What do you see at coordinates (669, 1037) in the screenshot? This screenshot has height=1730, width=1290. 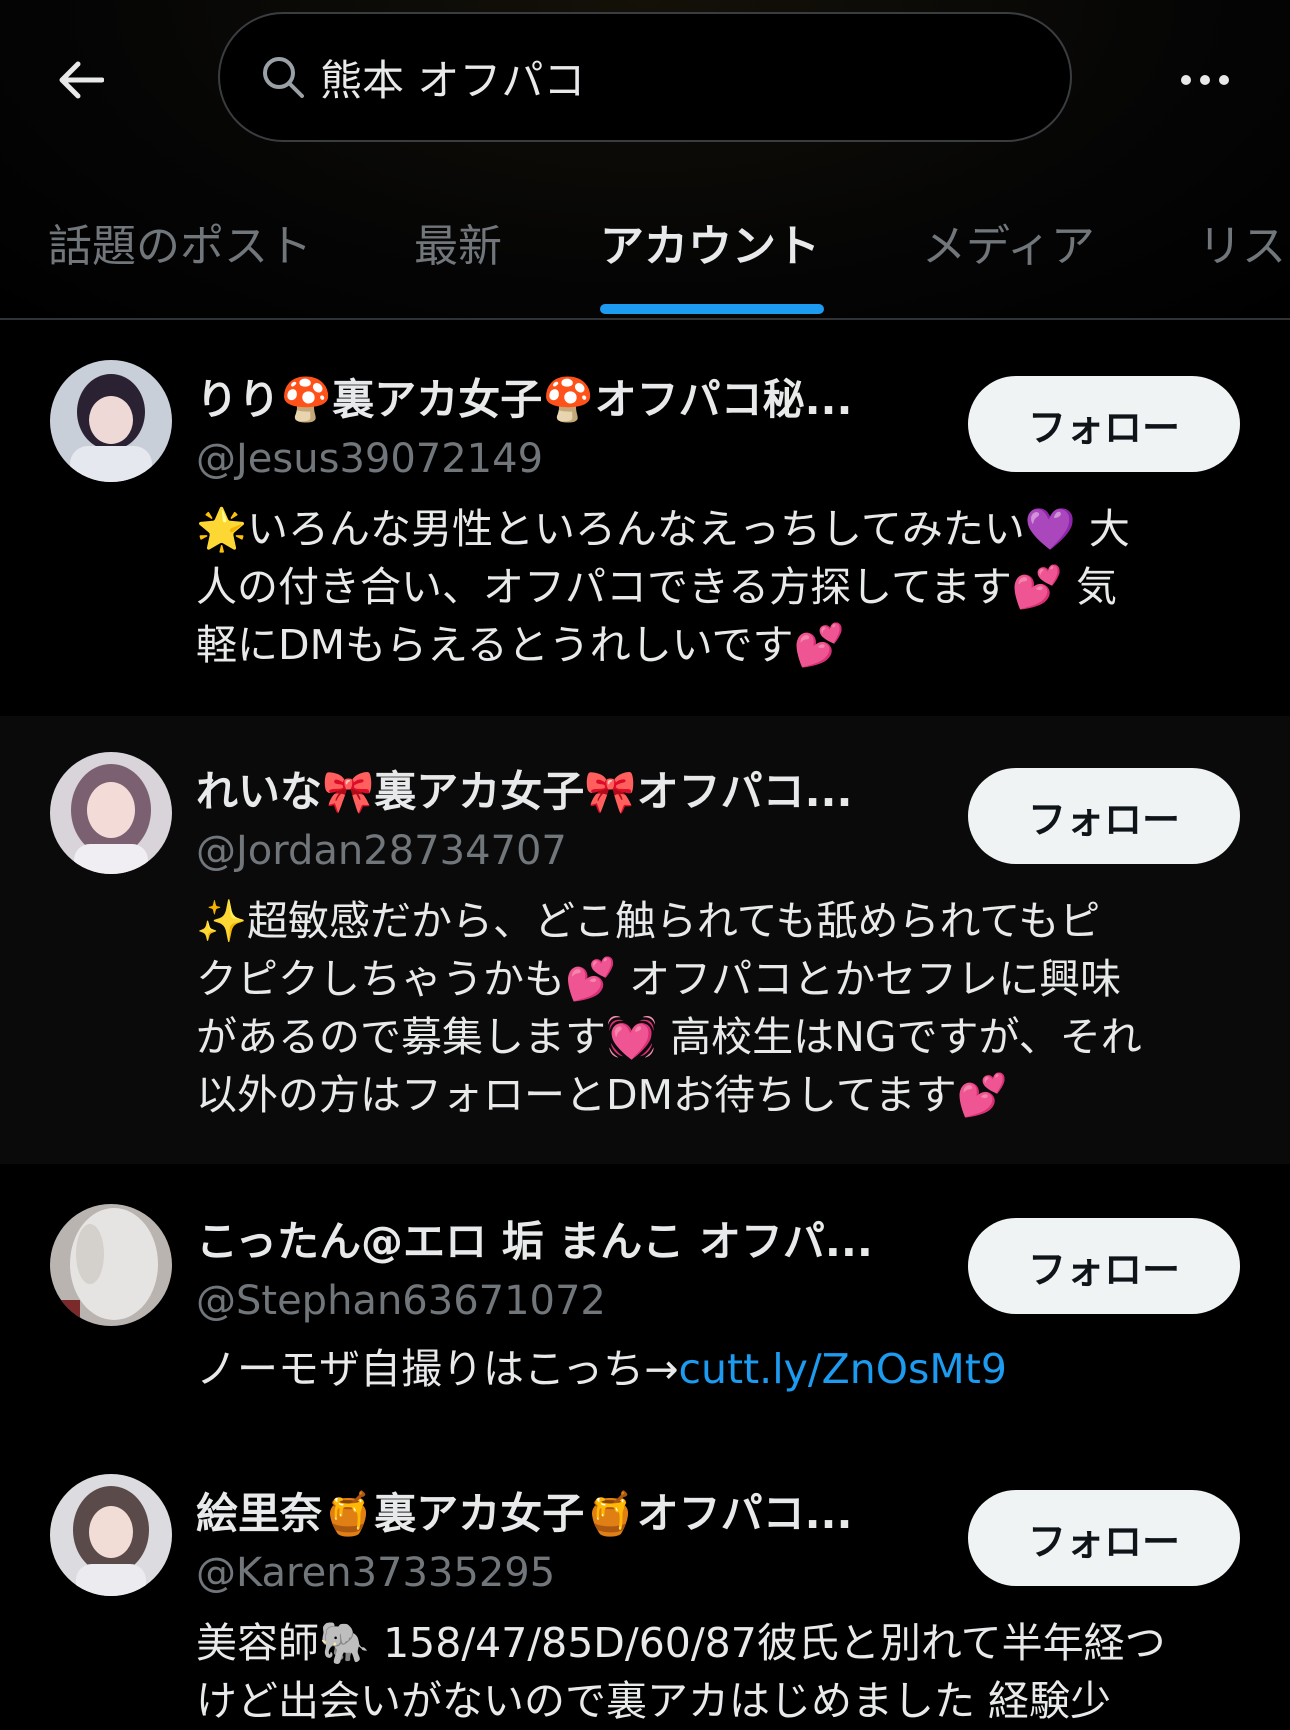 I see `bio-line: があるので募集します💓 高校生はNGですが、それ` at bounding box center [669, 1037].